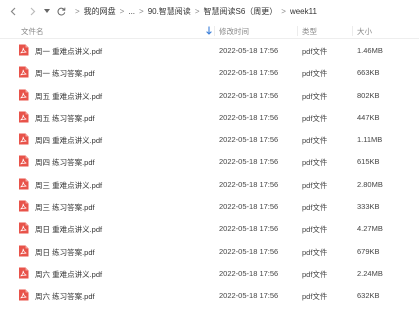  I want to click on file-size: 1.11MB, so click(370, 140).